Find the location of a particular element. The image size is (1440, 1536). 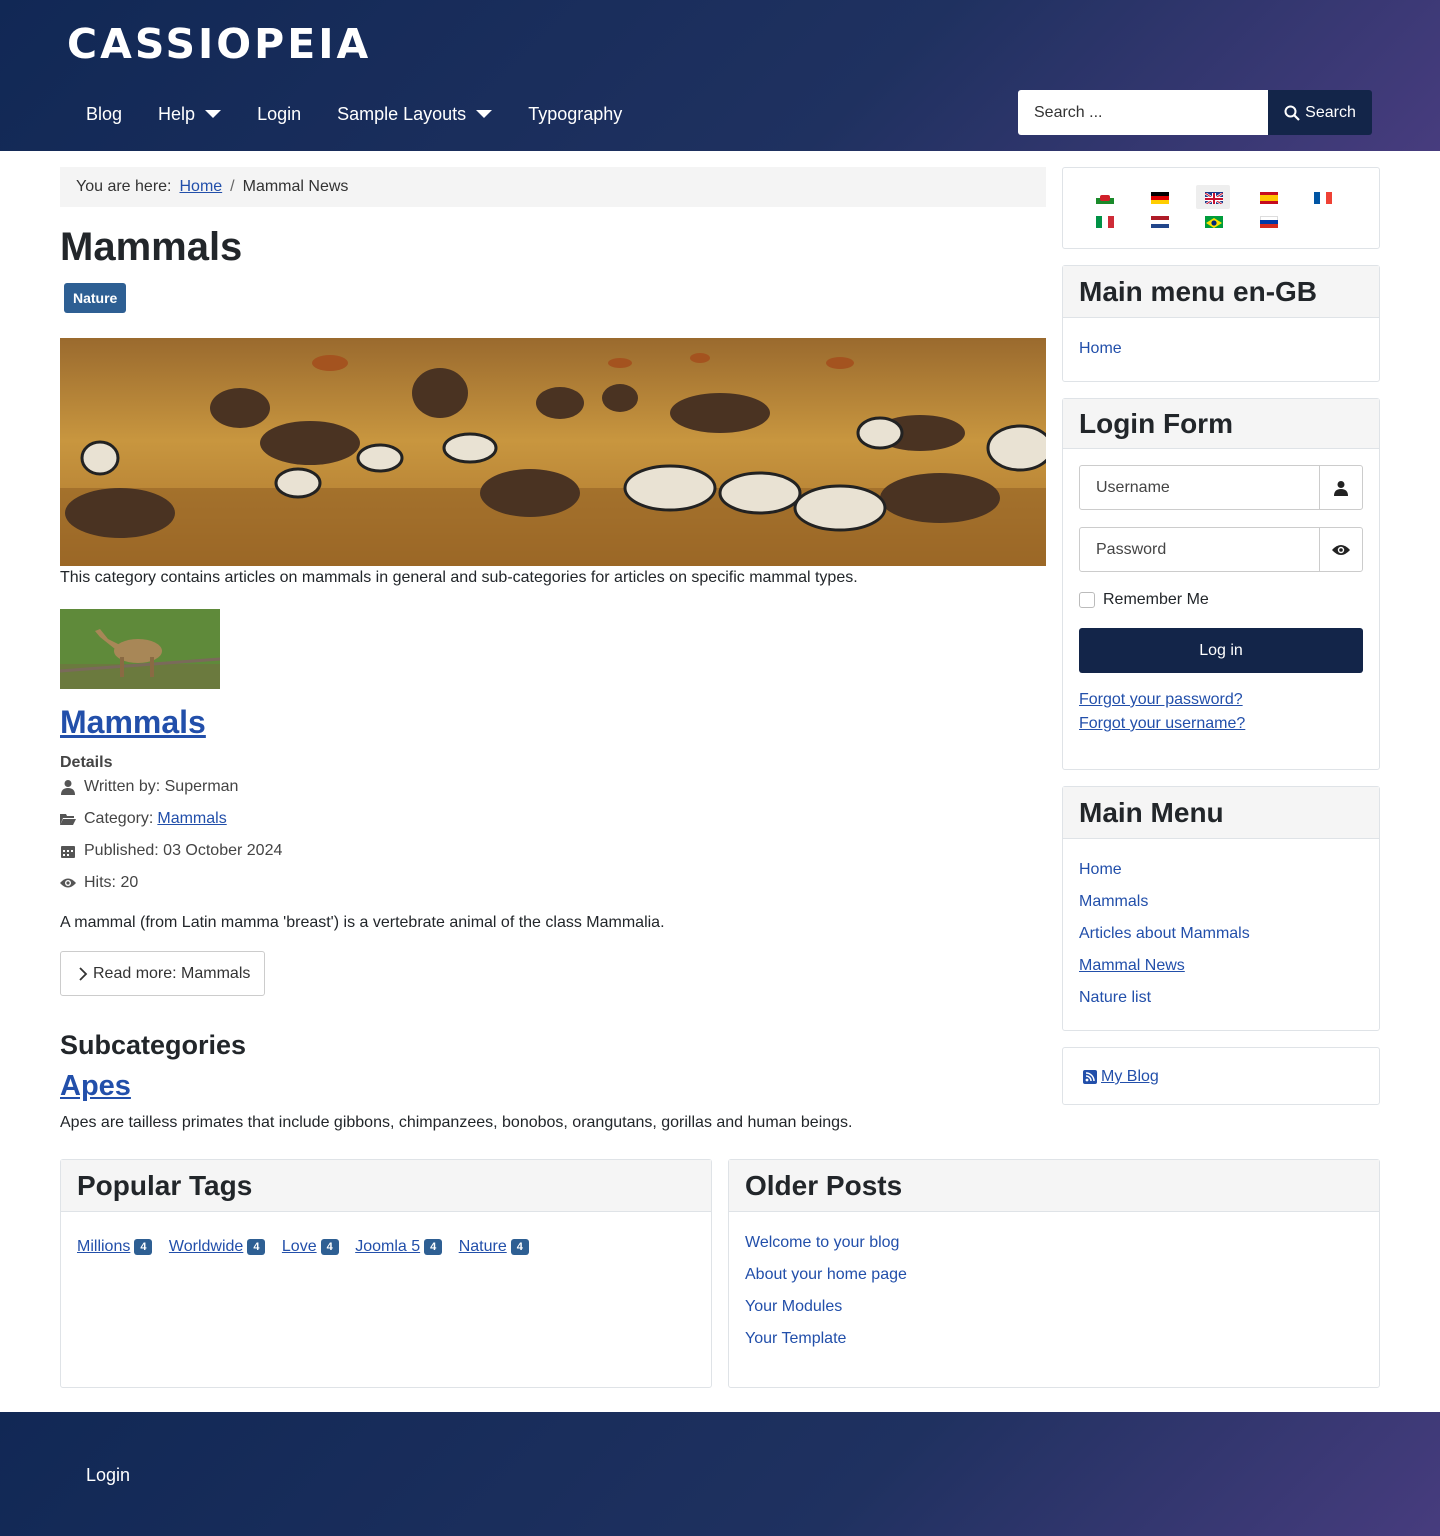

breadcrumb-current: Mammal News is located at coordinates (295, 186).